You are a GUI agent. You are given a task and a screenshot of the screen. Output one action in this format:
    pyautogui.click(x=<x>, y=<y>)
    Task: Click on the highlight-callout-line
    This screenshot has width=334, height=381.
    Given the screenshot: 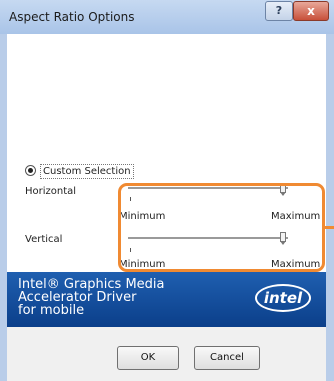 What is the action you would take?
    pyautogui.click(x=329, y=227)
    